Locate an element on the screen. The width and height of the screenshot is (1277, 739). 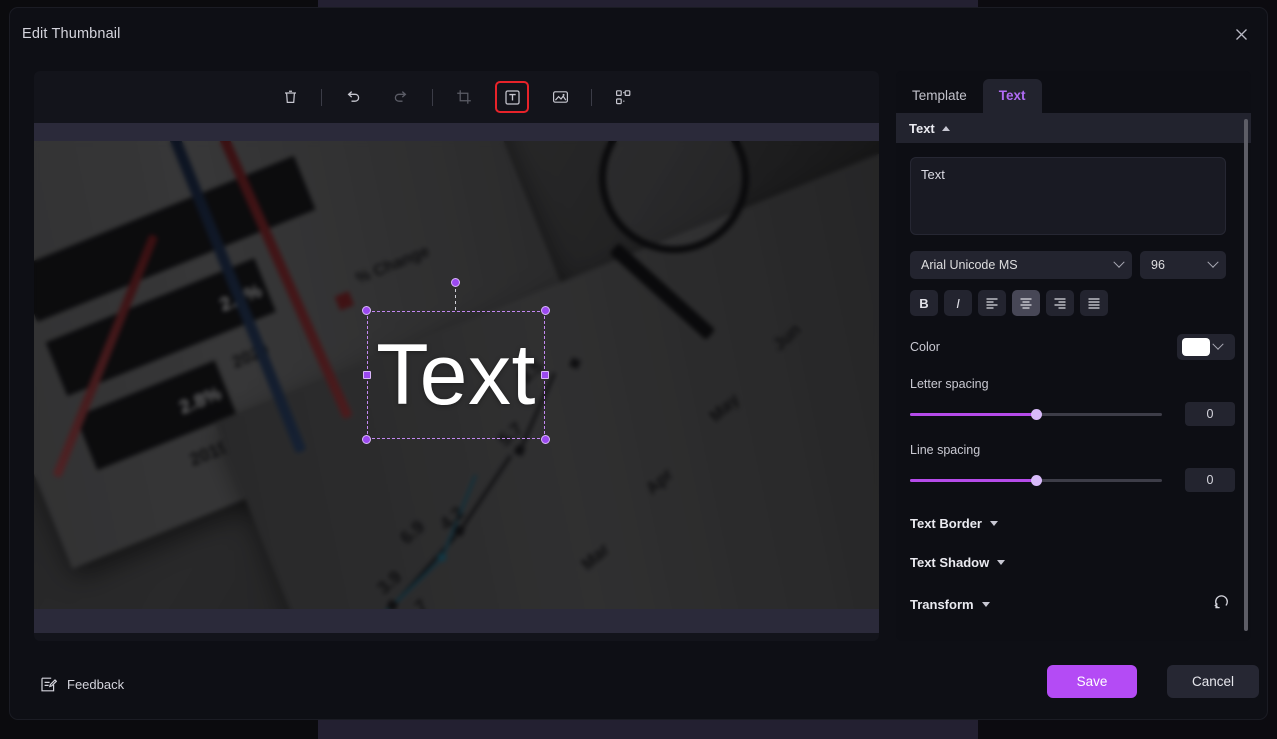
color-row: Color is located at coordinates (1072, 347).